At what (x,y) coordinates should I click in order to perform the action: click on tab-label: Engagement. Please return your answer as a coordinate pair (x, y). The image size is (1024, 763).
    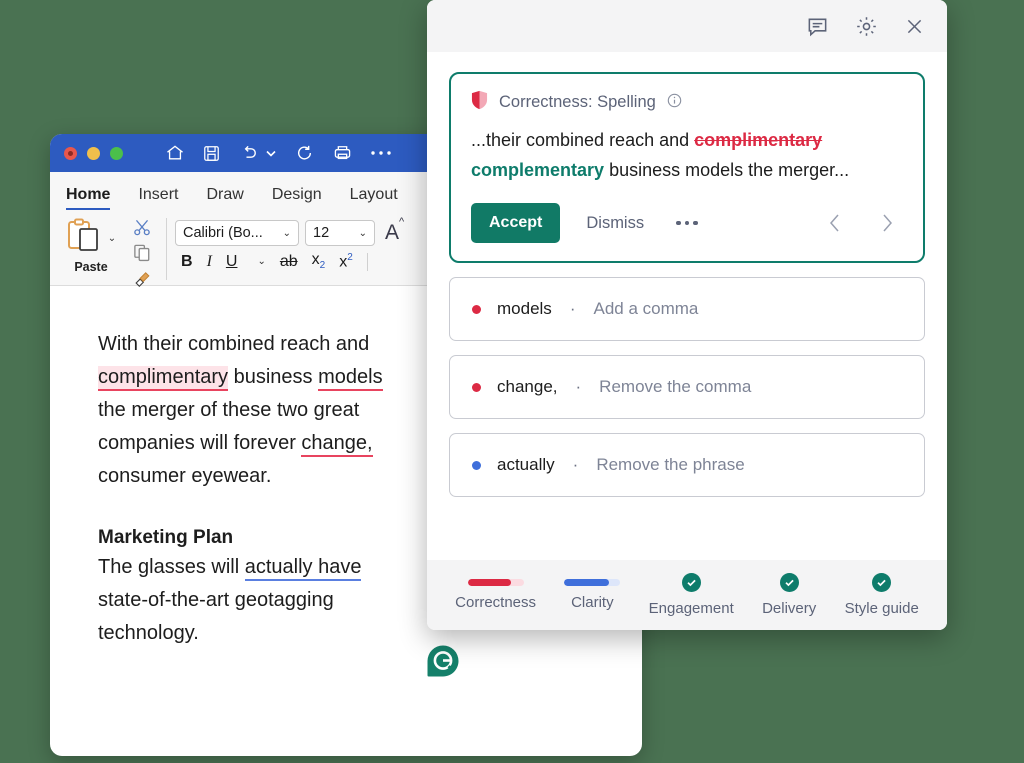
    Looking at the image, I should click on (691, 608).